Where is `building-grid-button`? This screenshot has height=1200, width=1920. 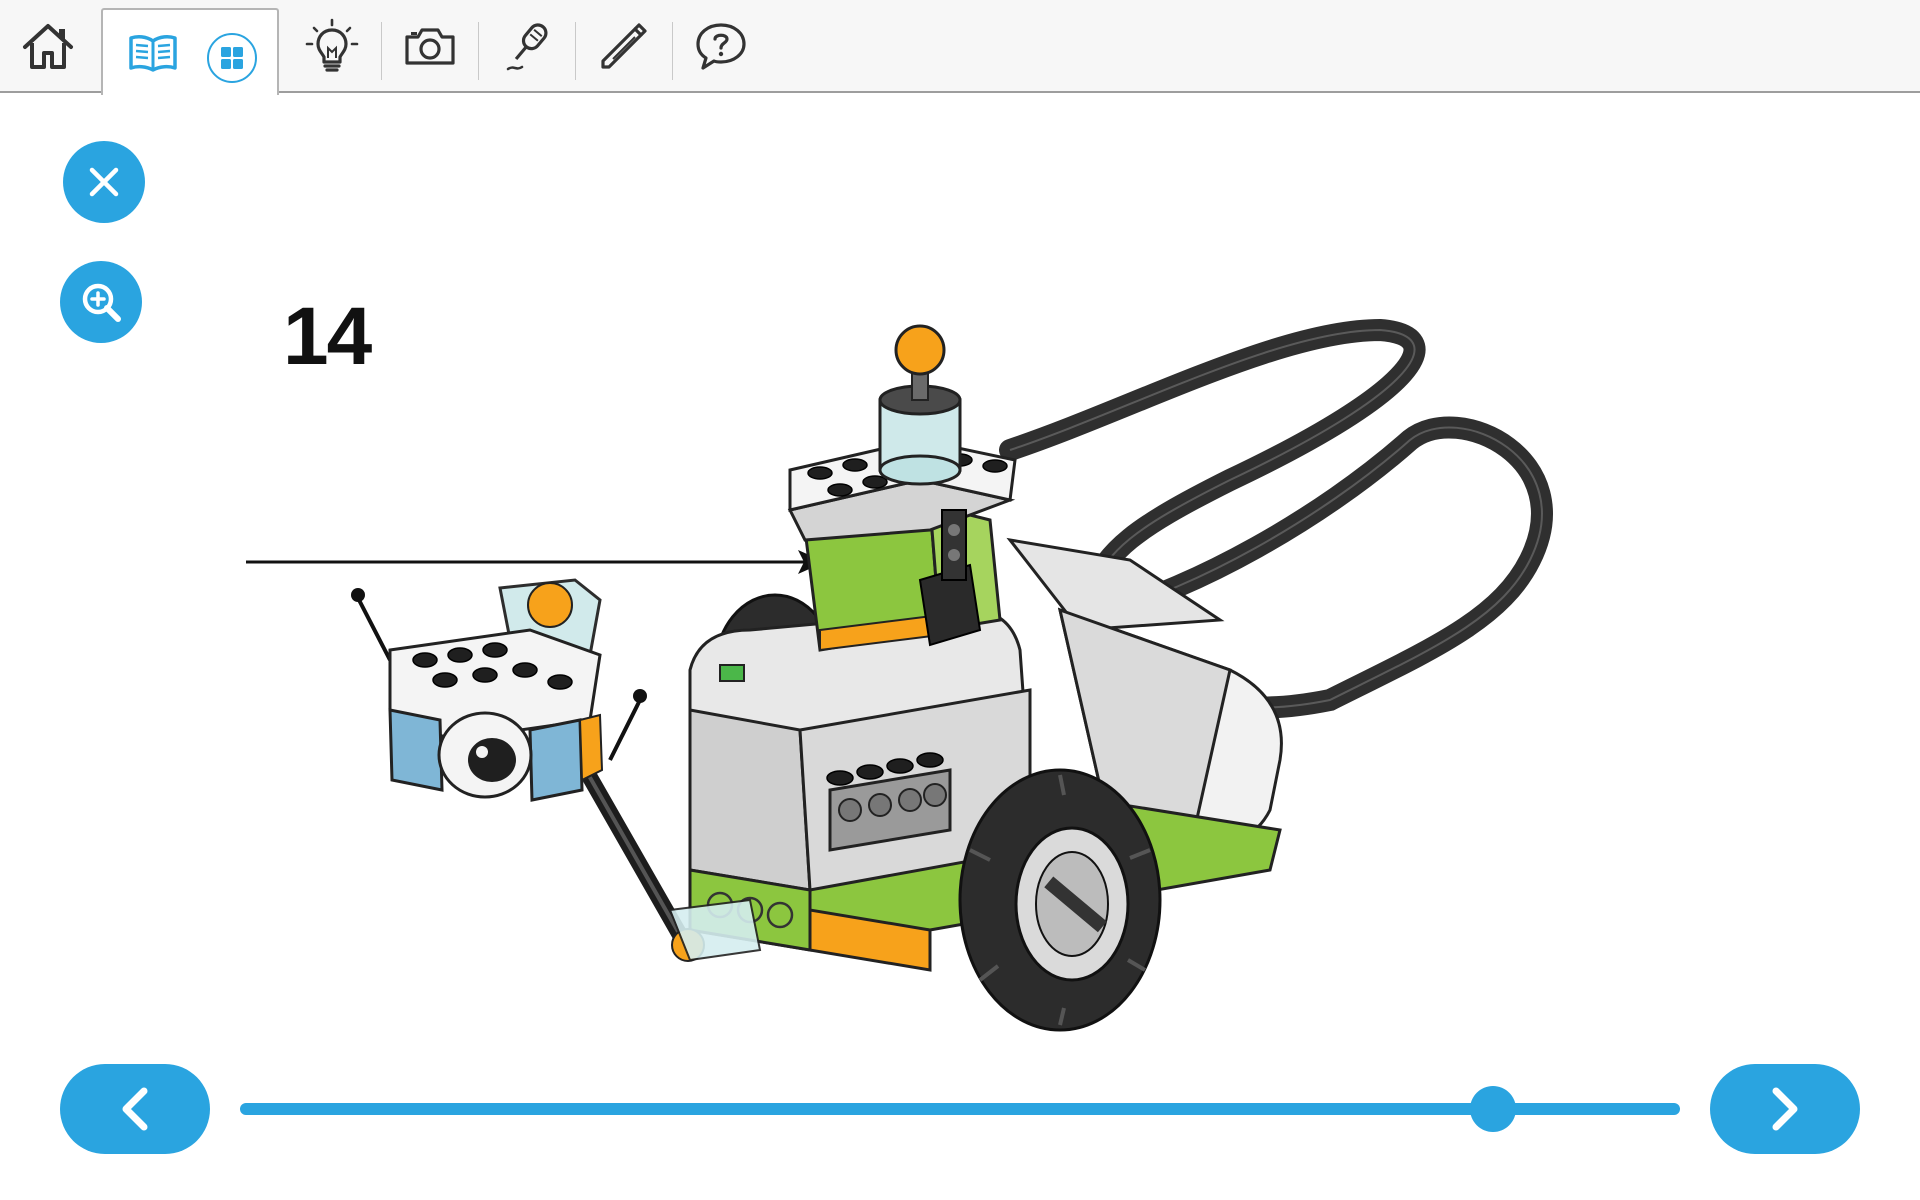
building-grid-button is located at coordinates (232, 58).